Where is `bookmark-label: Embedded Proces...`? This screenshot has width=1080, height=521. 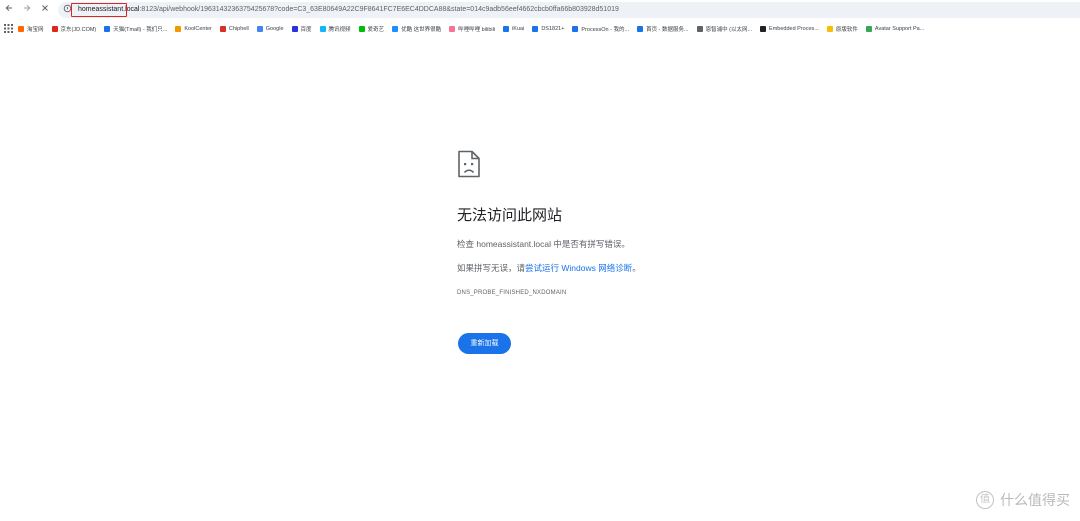 bookmark-label: Embedded Proces... is located at coordinates (794, 29).